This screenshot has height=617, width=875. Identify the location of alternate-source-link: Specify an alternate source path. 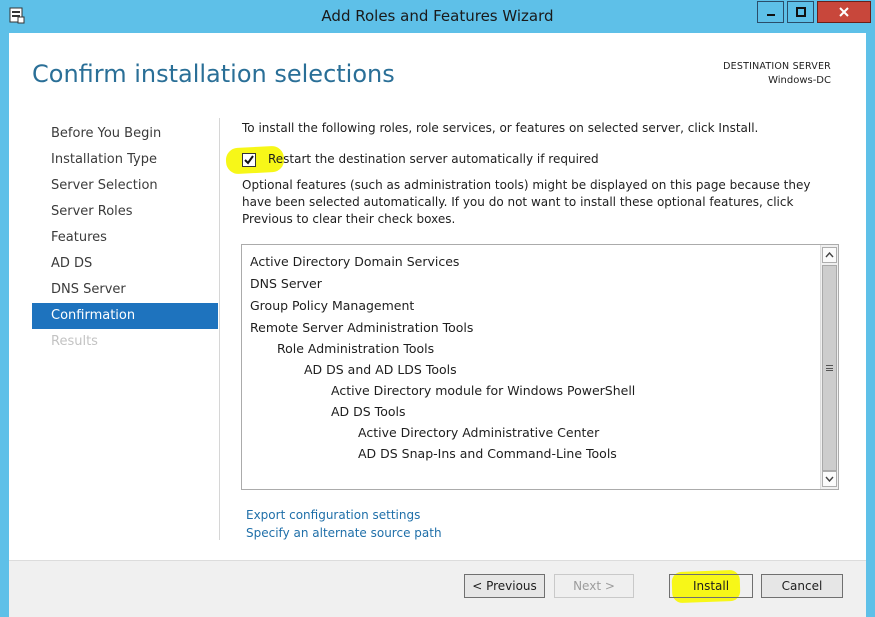
(344, 533).